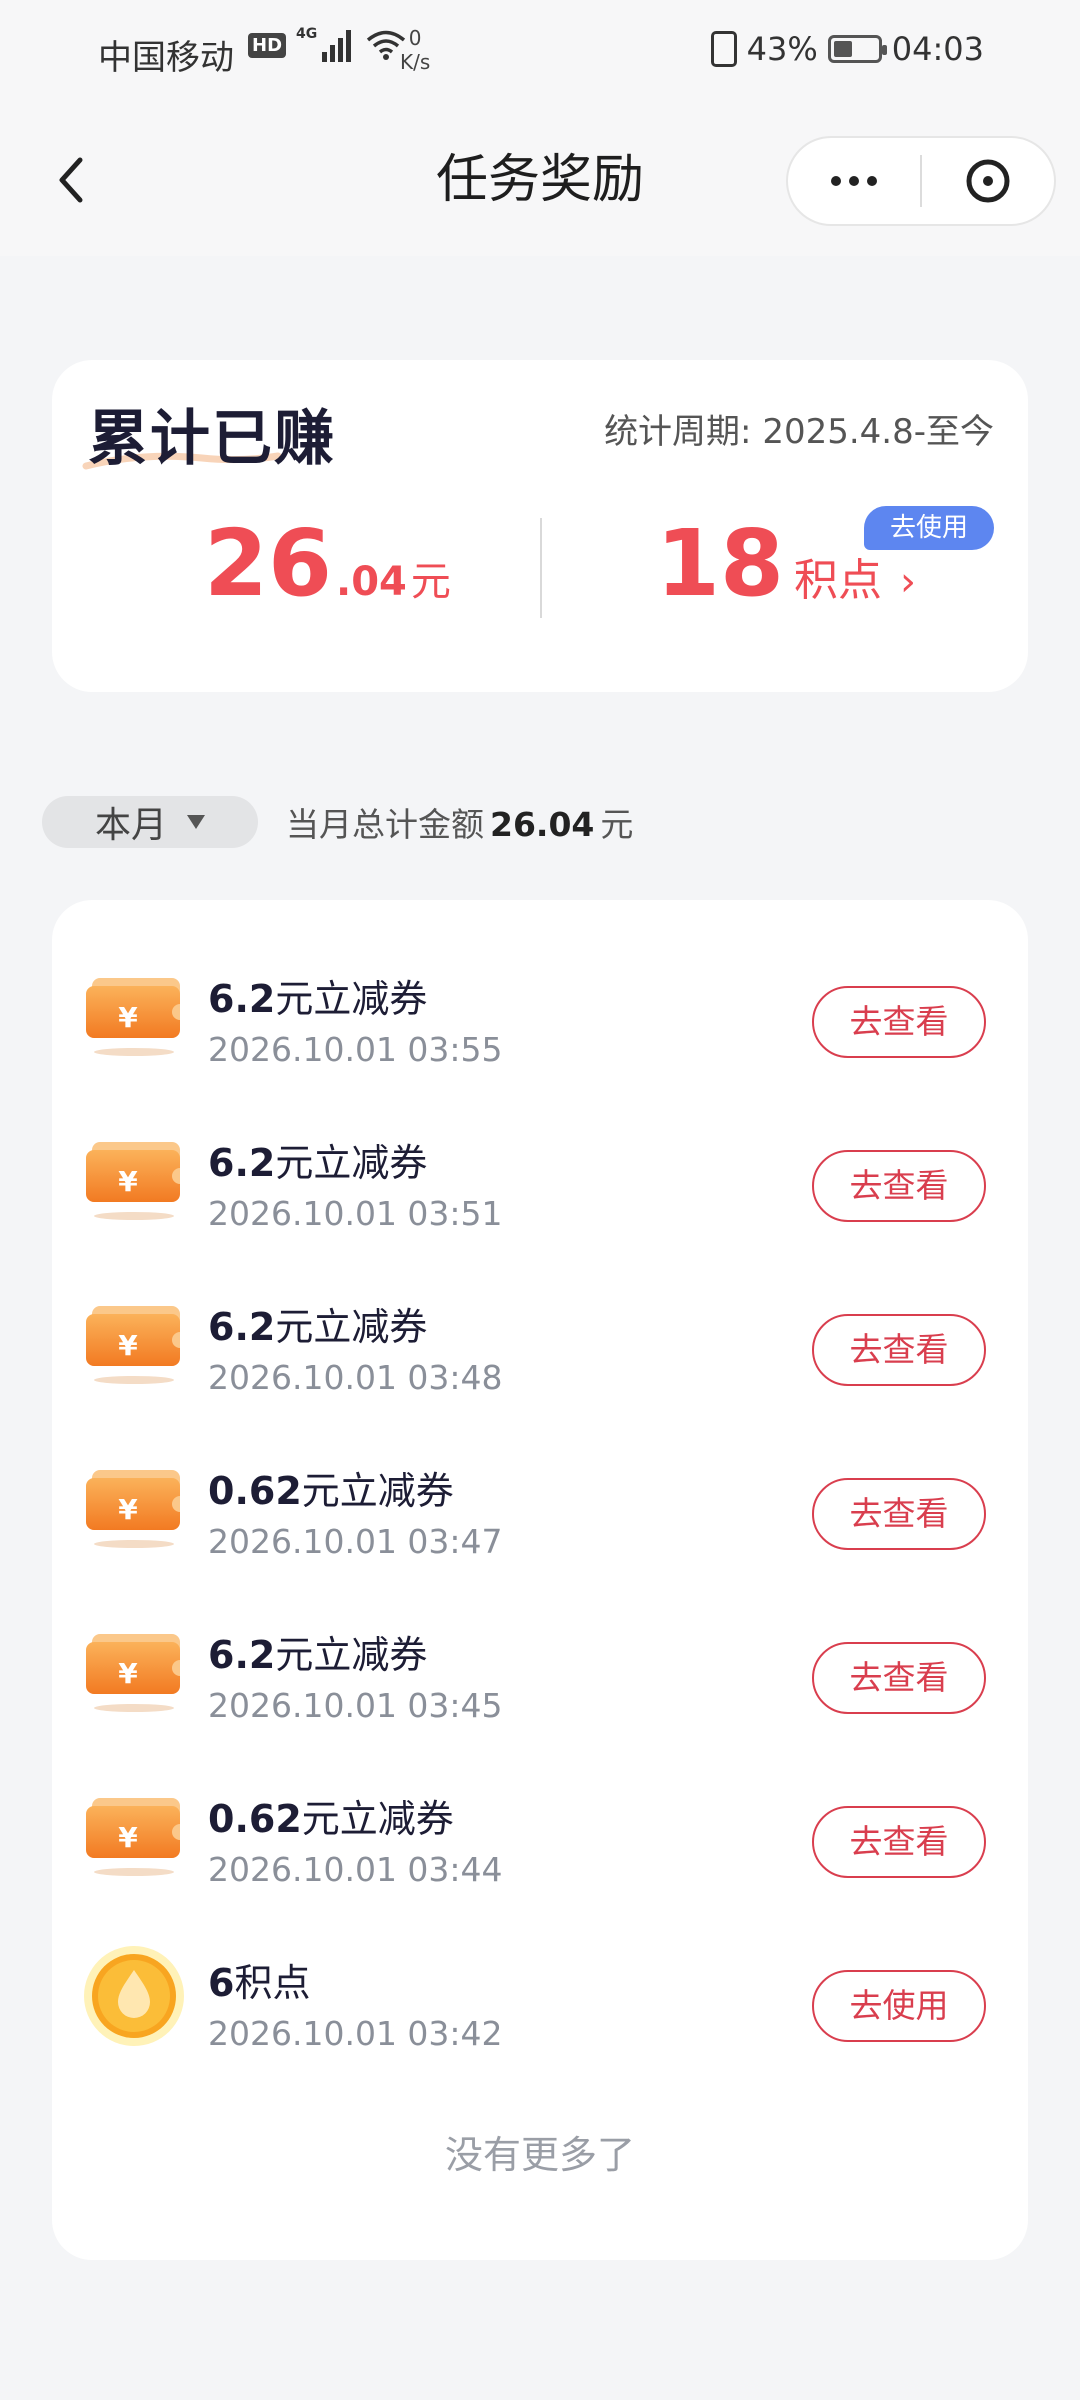 Image resolution: width=1080 pixels, height=2400 pixels. Describe the element at coordinates (937, 49) in the screenshot. I see `clock: 04:03` at that location.